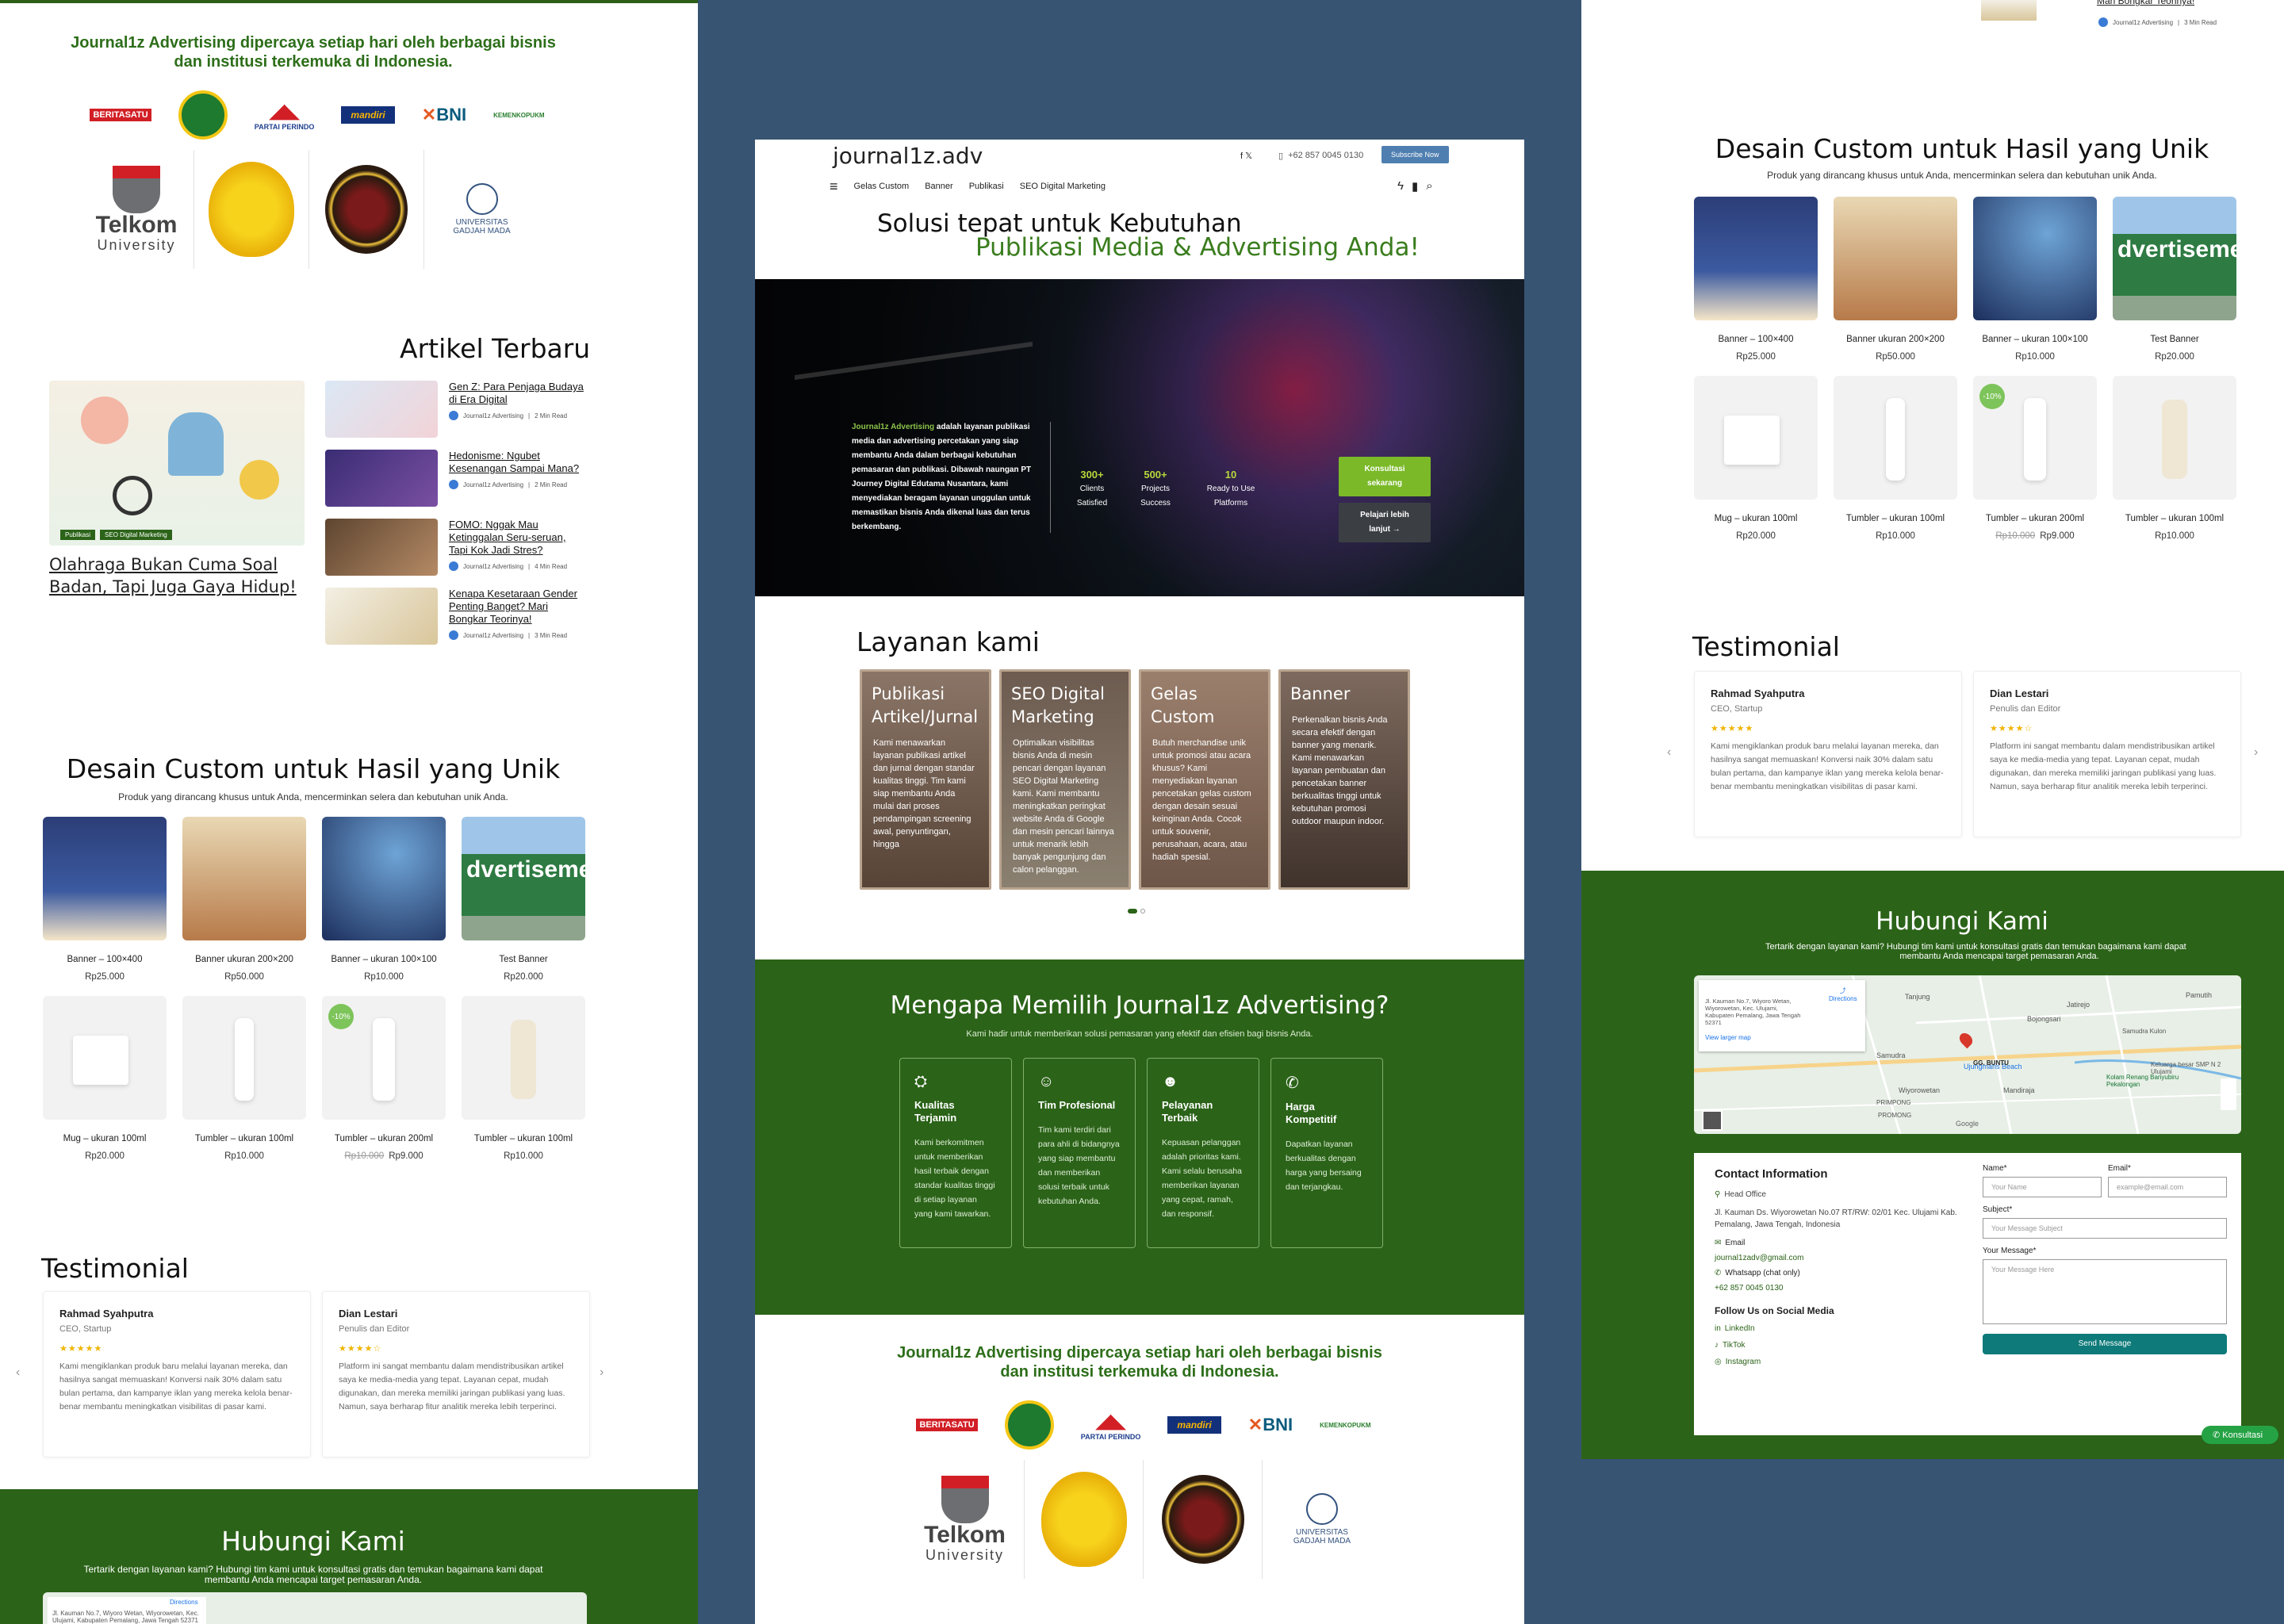  I want to click on tag-seo: SEO Digital Marketing, so click(136, 535).